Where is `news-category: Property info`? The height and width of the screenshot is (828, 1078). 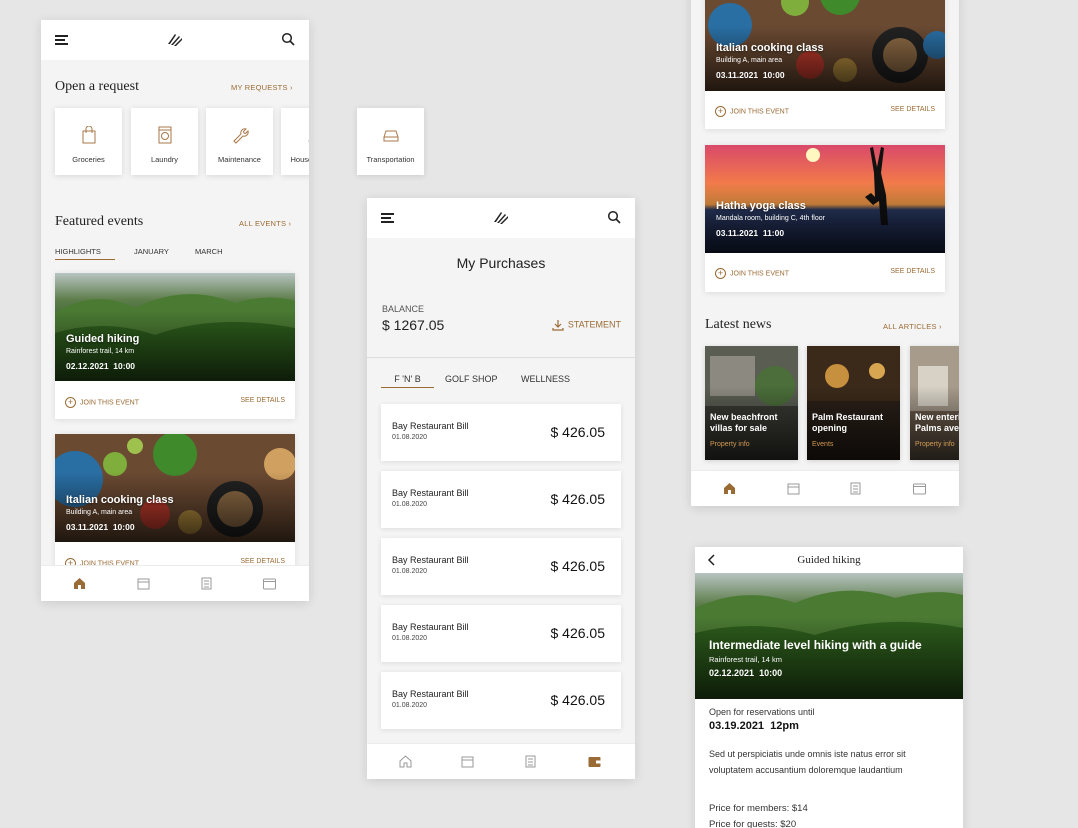 news-category: Property info is located at coordinates (730, 444).